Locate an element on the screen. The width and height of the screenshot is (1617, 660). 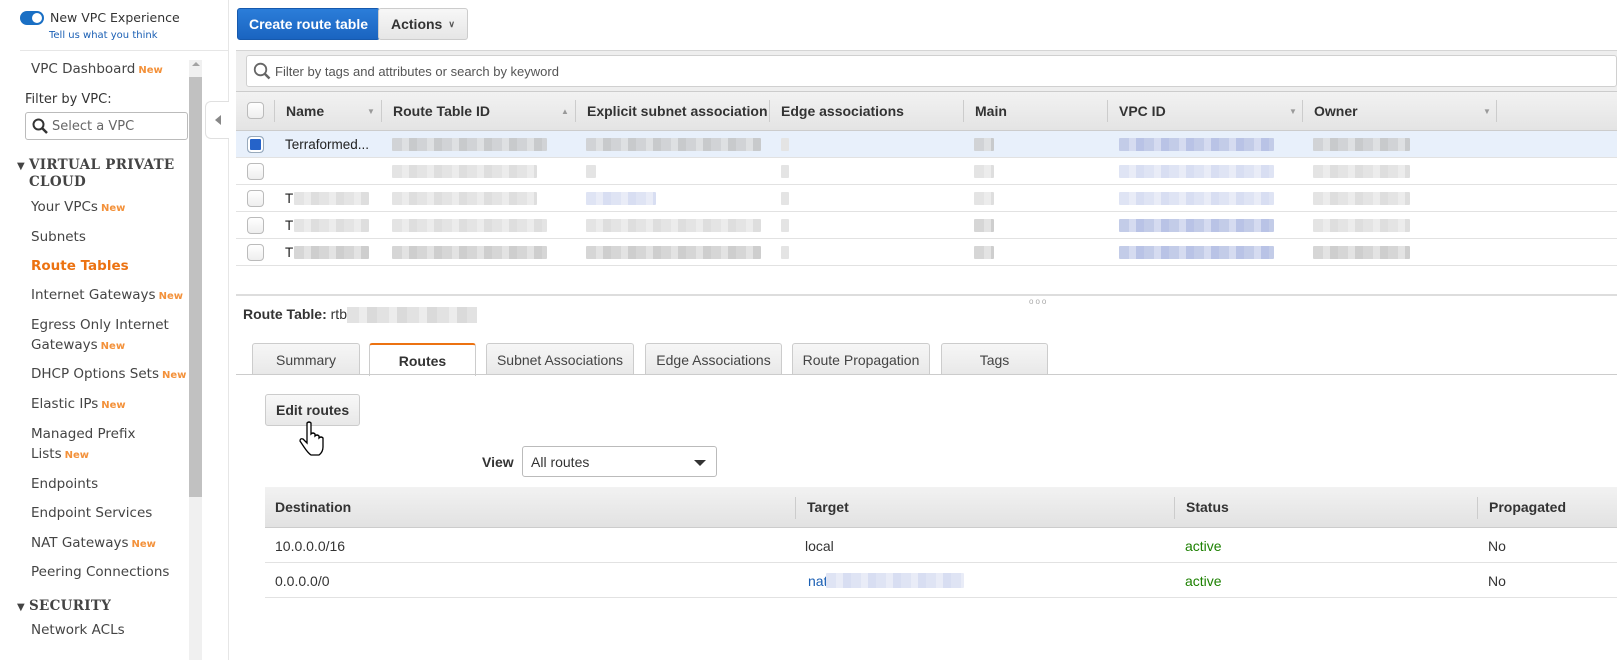
create-route-table-button: Create route table is located at coordinates (309, 24).